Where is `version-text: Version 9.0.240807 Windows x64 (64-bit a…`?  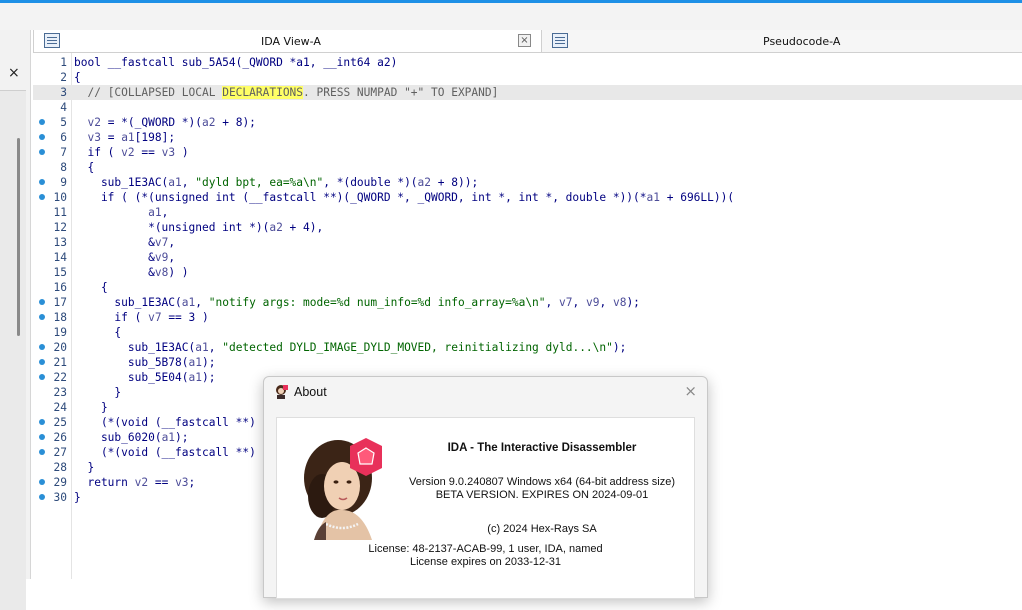
version-text: Version 9.0.240807 Windows x64 (64-bit a… is located at coordinates (542, 482).